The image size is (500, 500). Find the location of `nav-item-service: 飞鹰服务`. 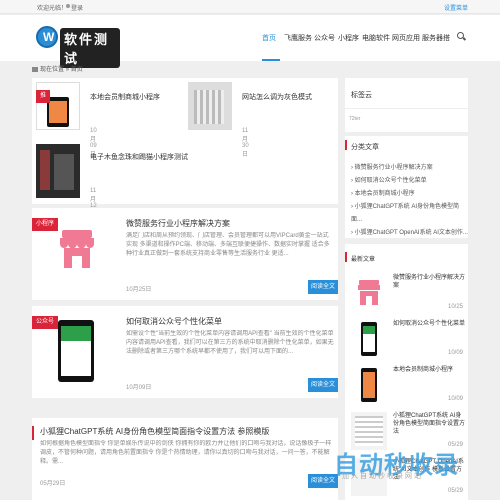

nav-item-service: 飞鹰服务 is located at coordinates (298, 38).